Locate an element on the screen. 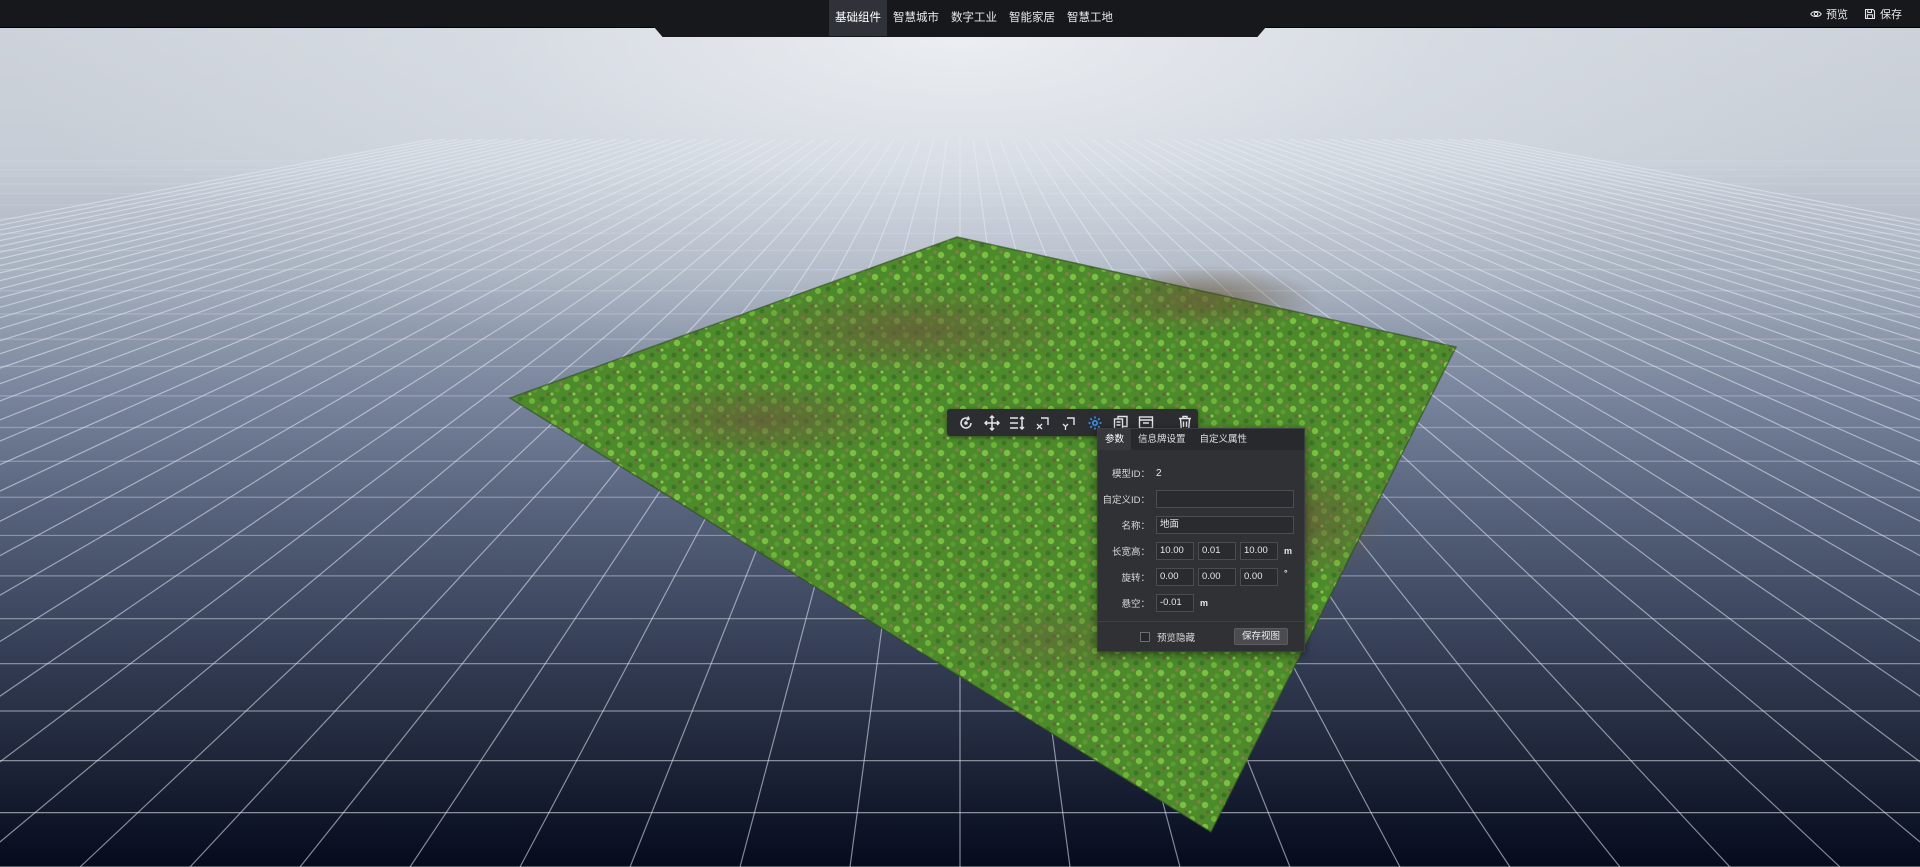 The height and width of the screenshot is (867, 1920). float-row: 悬空： -0.01 m is located at coordinates (1201, 603).